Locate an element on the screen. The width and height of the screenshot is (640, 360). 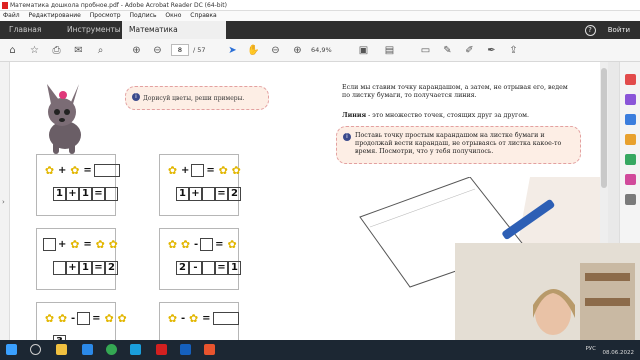
zoom-level: 64,9% is located at coordinates (321, 50).